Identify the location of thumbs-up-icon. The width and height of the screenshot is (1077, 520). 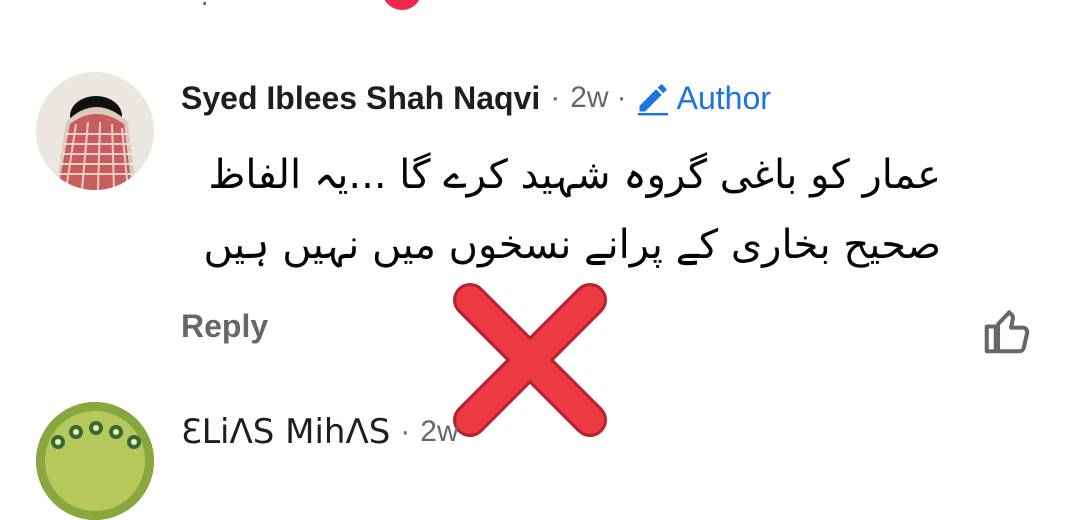
(1007, 331).